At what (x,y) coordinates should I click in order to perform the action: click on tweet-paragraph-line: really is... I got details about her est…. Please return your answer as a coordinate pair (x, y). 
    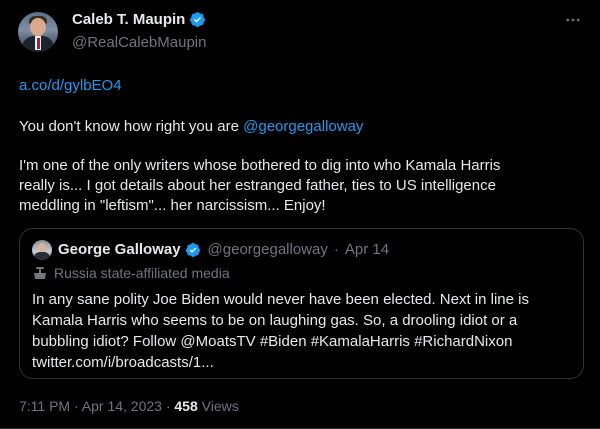
    Looking at the image, I should click on (257, 185).